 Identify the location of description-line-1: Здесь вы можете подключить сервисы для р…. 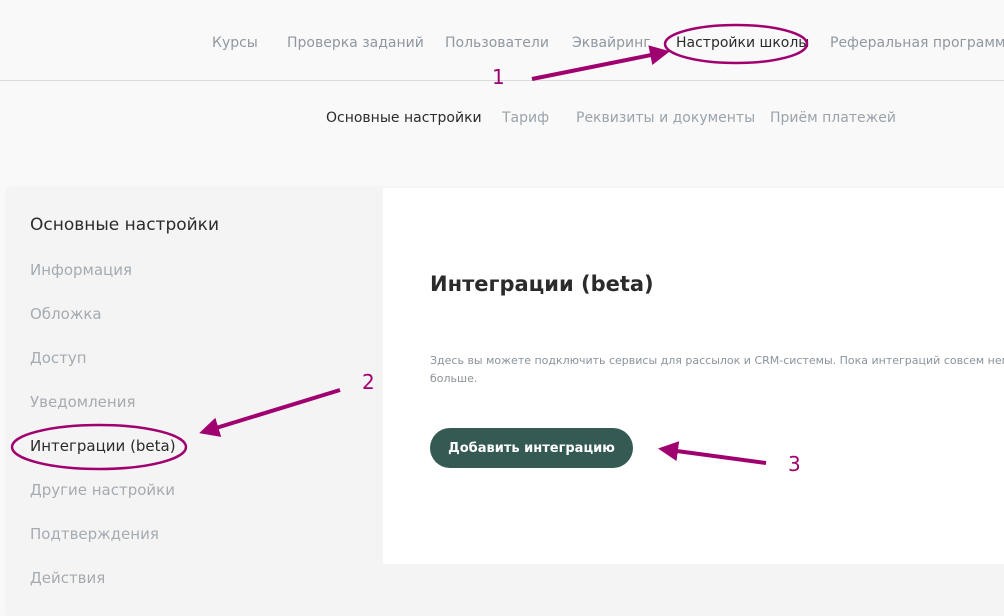
(717, 360).